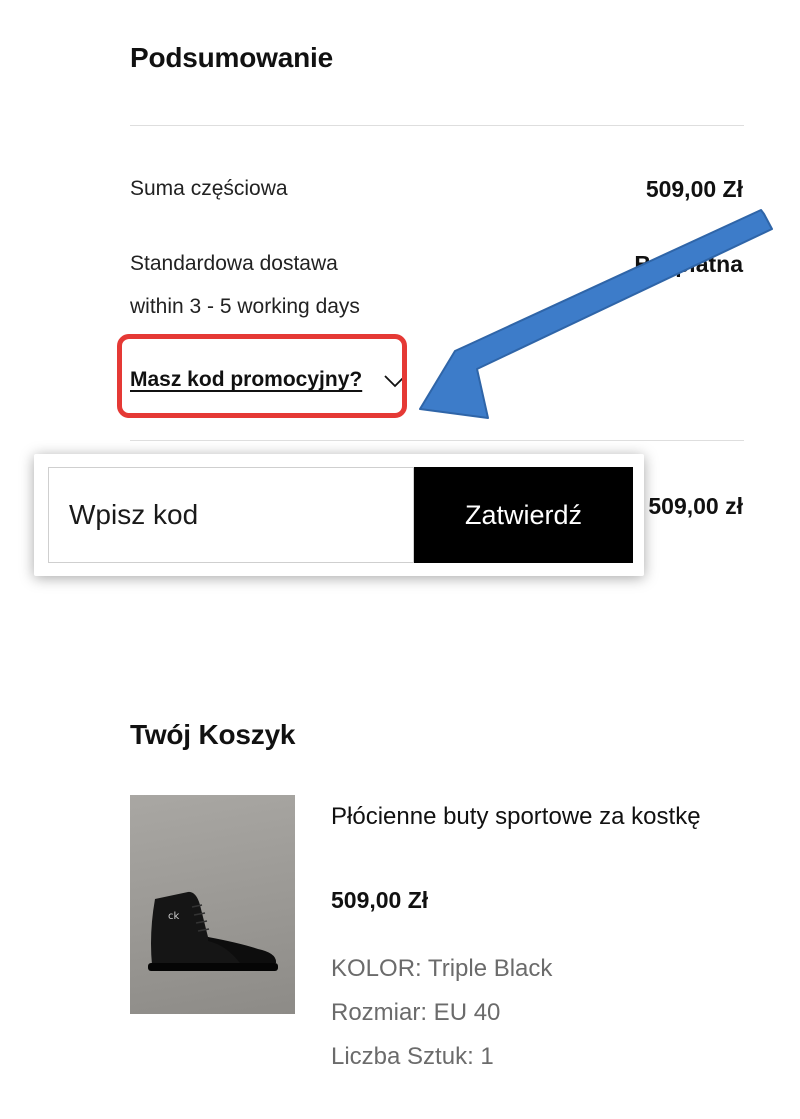 The width and height of the screenshot is (800, 1119). What do you see at coordinates (442, 968) in the screenshot?
I see `product-color: KOLOR: Triple Black` at bounding box center [442, 968].